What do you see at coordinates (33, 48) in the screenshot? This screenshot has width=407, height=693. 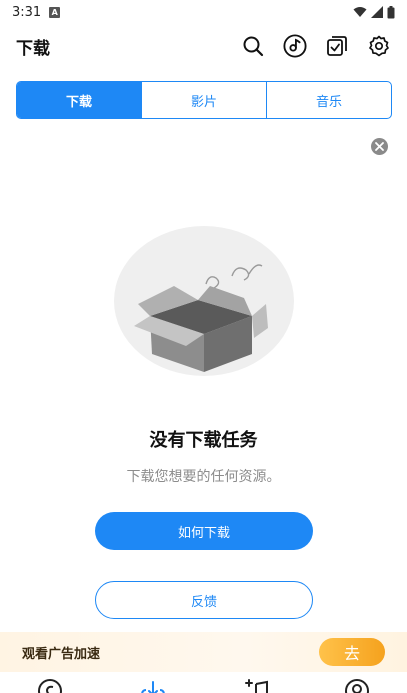 I see `page-title: 下载` at bounding box center [33, 48].